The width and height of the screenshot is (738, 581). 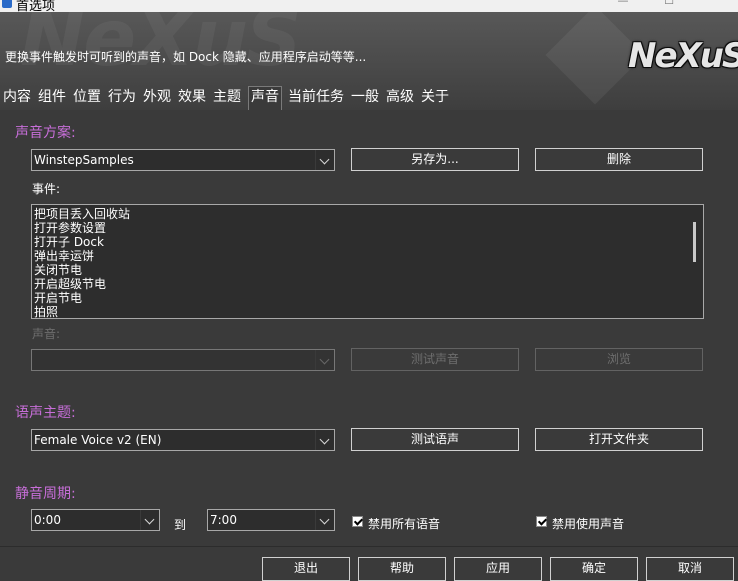 I want to click on tab-0: 内容, so click(x=17, y=97).